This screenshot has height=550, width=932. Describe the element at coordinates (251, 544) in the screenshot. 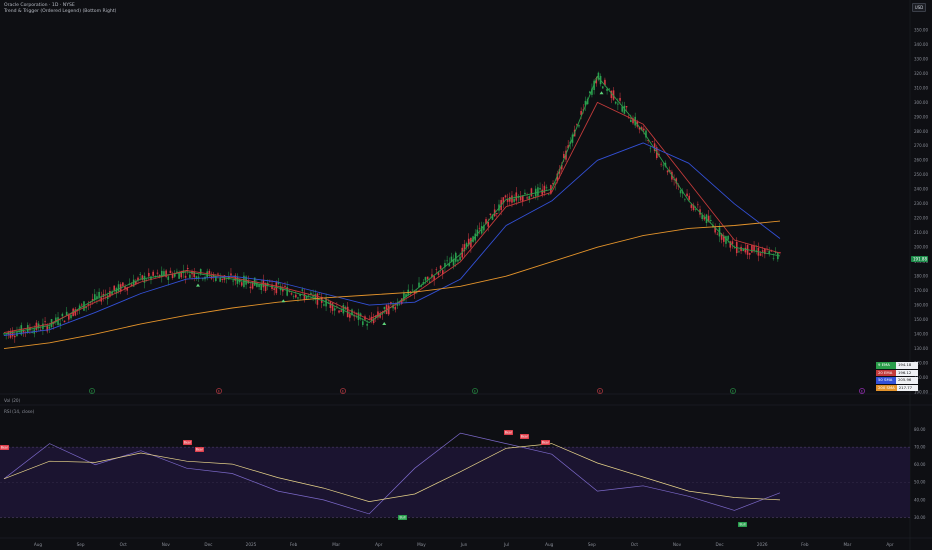

I see `time-axis-label: 2025` at that location.